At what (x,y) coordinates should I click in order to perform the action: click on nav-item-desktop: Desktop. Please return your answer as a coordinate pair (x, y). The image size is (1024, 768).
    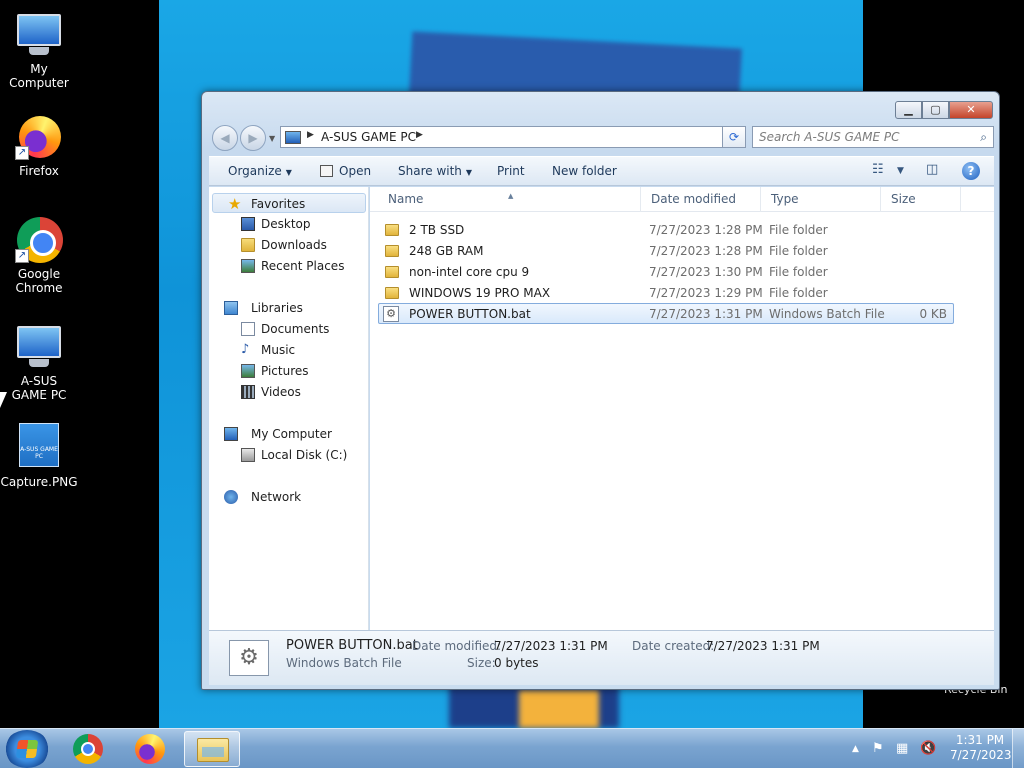
    Looking at the image, I should click on (288, 224).